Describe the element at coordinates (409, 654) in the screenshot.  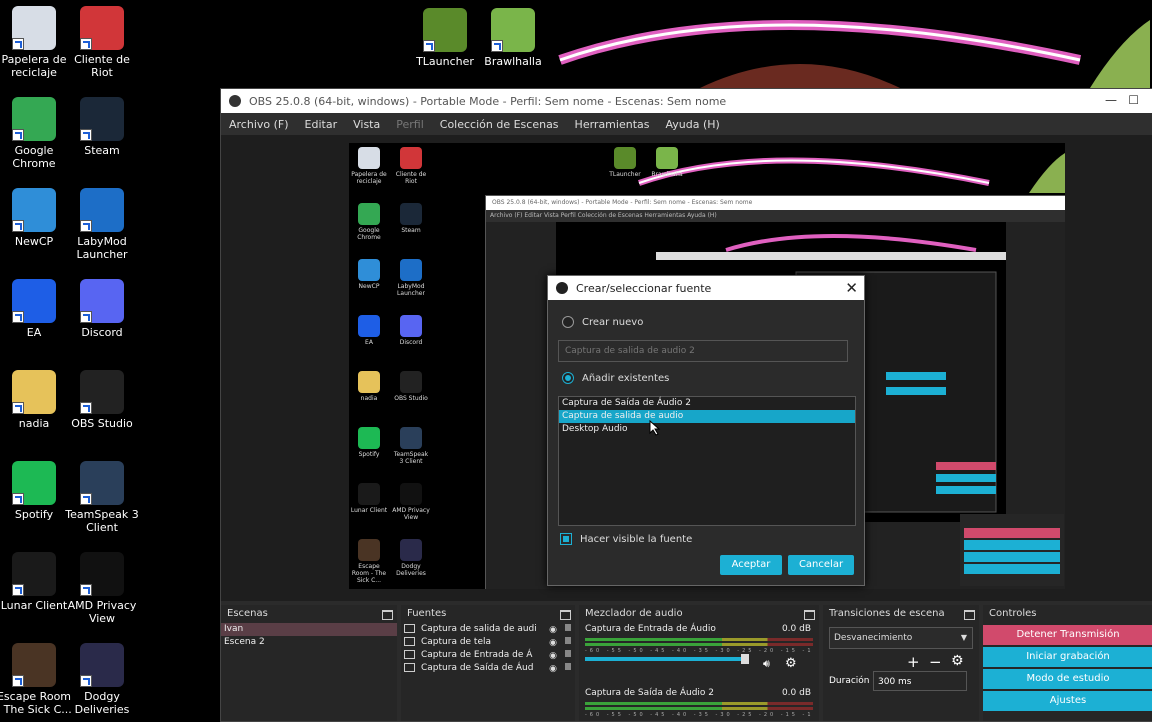
I see `microphone-icon` at that location.